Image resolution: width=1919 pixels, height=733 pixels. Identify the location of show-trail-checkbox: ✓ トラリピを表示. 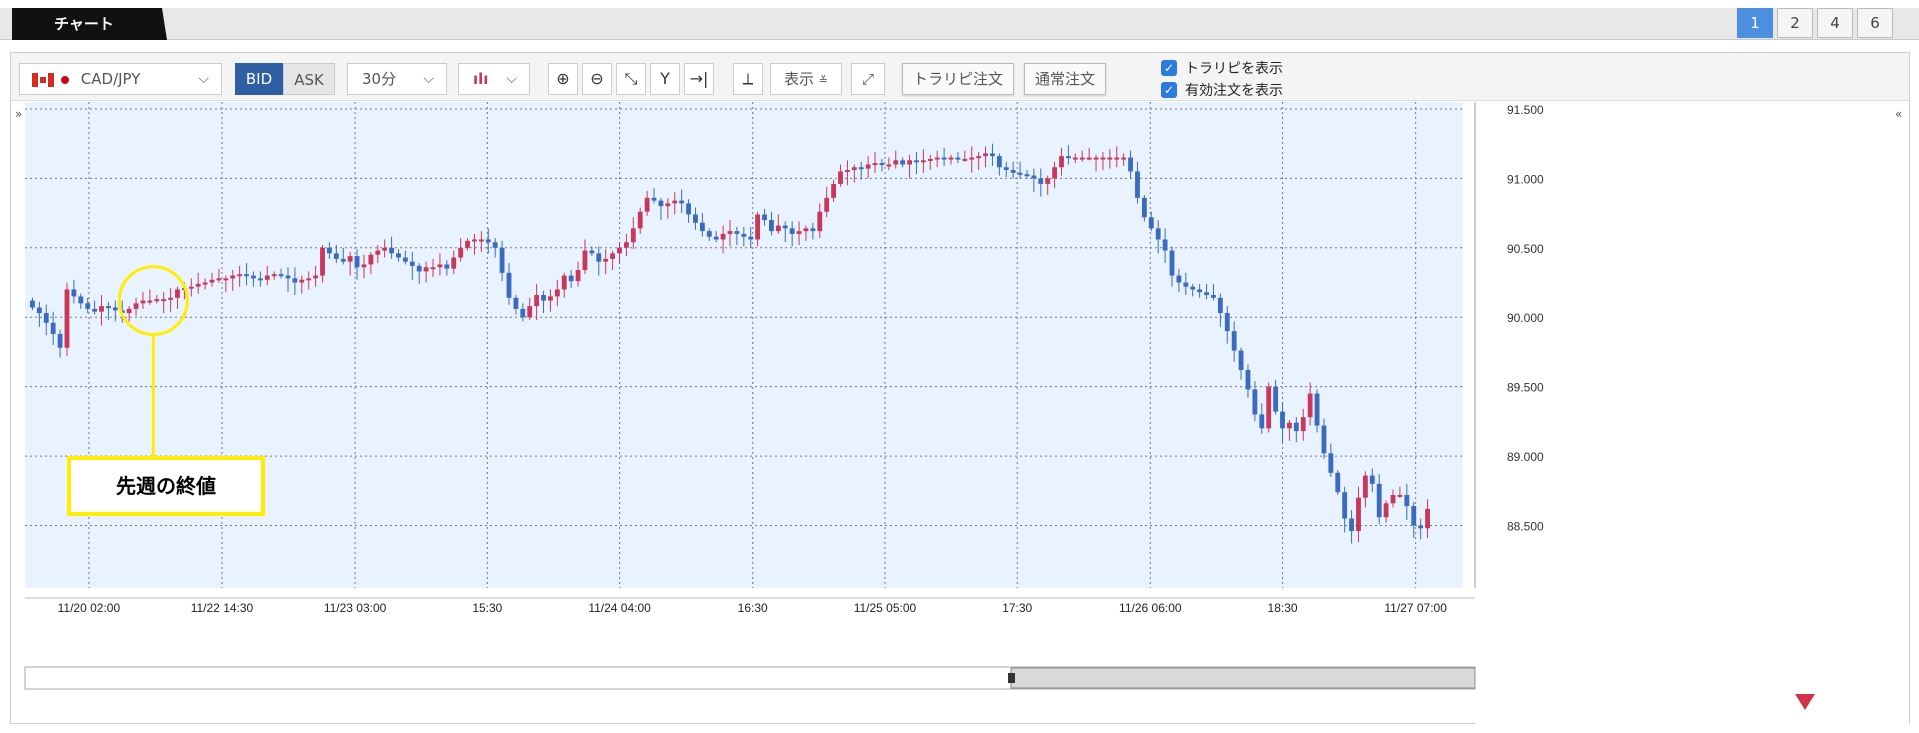
(1222, 68).